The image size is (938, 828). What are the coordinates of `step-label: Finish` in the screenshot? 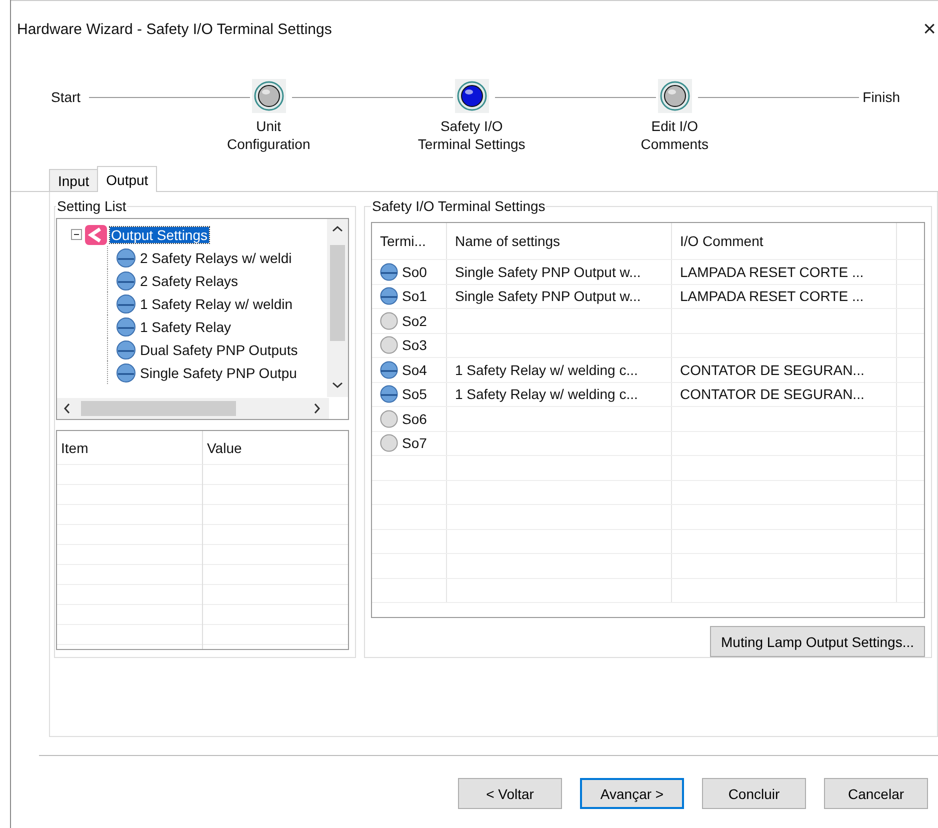 It's located at (881, 96).